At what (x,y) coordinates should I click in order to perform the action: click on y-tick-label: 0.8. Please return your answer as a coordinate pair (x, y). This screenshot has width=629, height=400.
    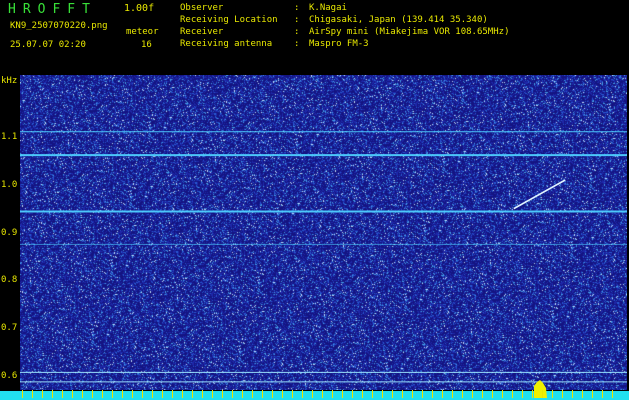
    Looking at the image, I should click on (9, 280).